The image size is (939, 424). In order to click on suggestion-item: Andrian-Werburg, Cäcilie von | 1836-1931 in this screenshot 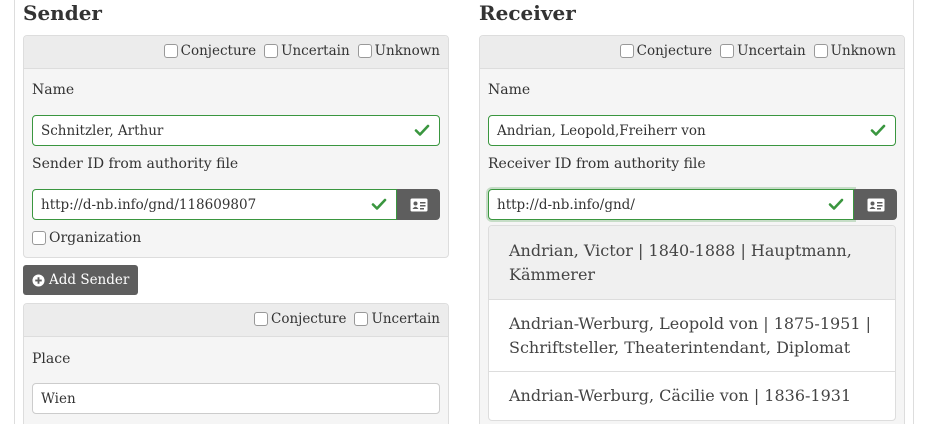, I will do `click(692, 396)`.